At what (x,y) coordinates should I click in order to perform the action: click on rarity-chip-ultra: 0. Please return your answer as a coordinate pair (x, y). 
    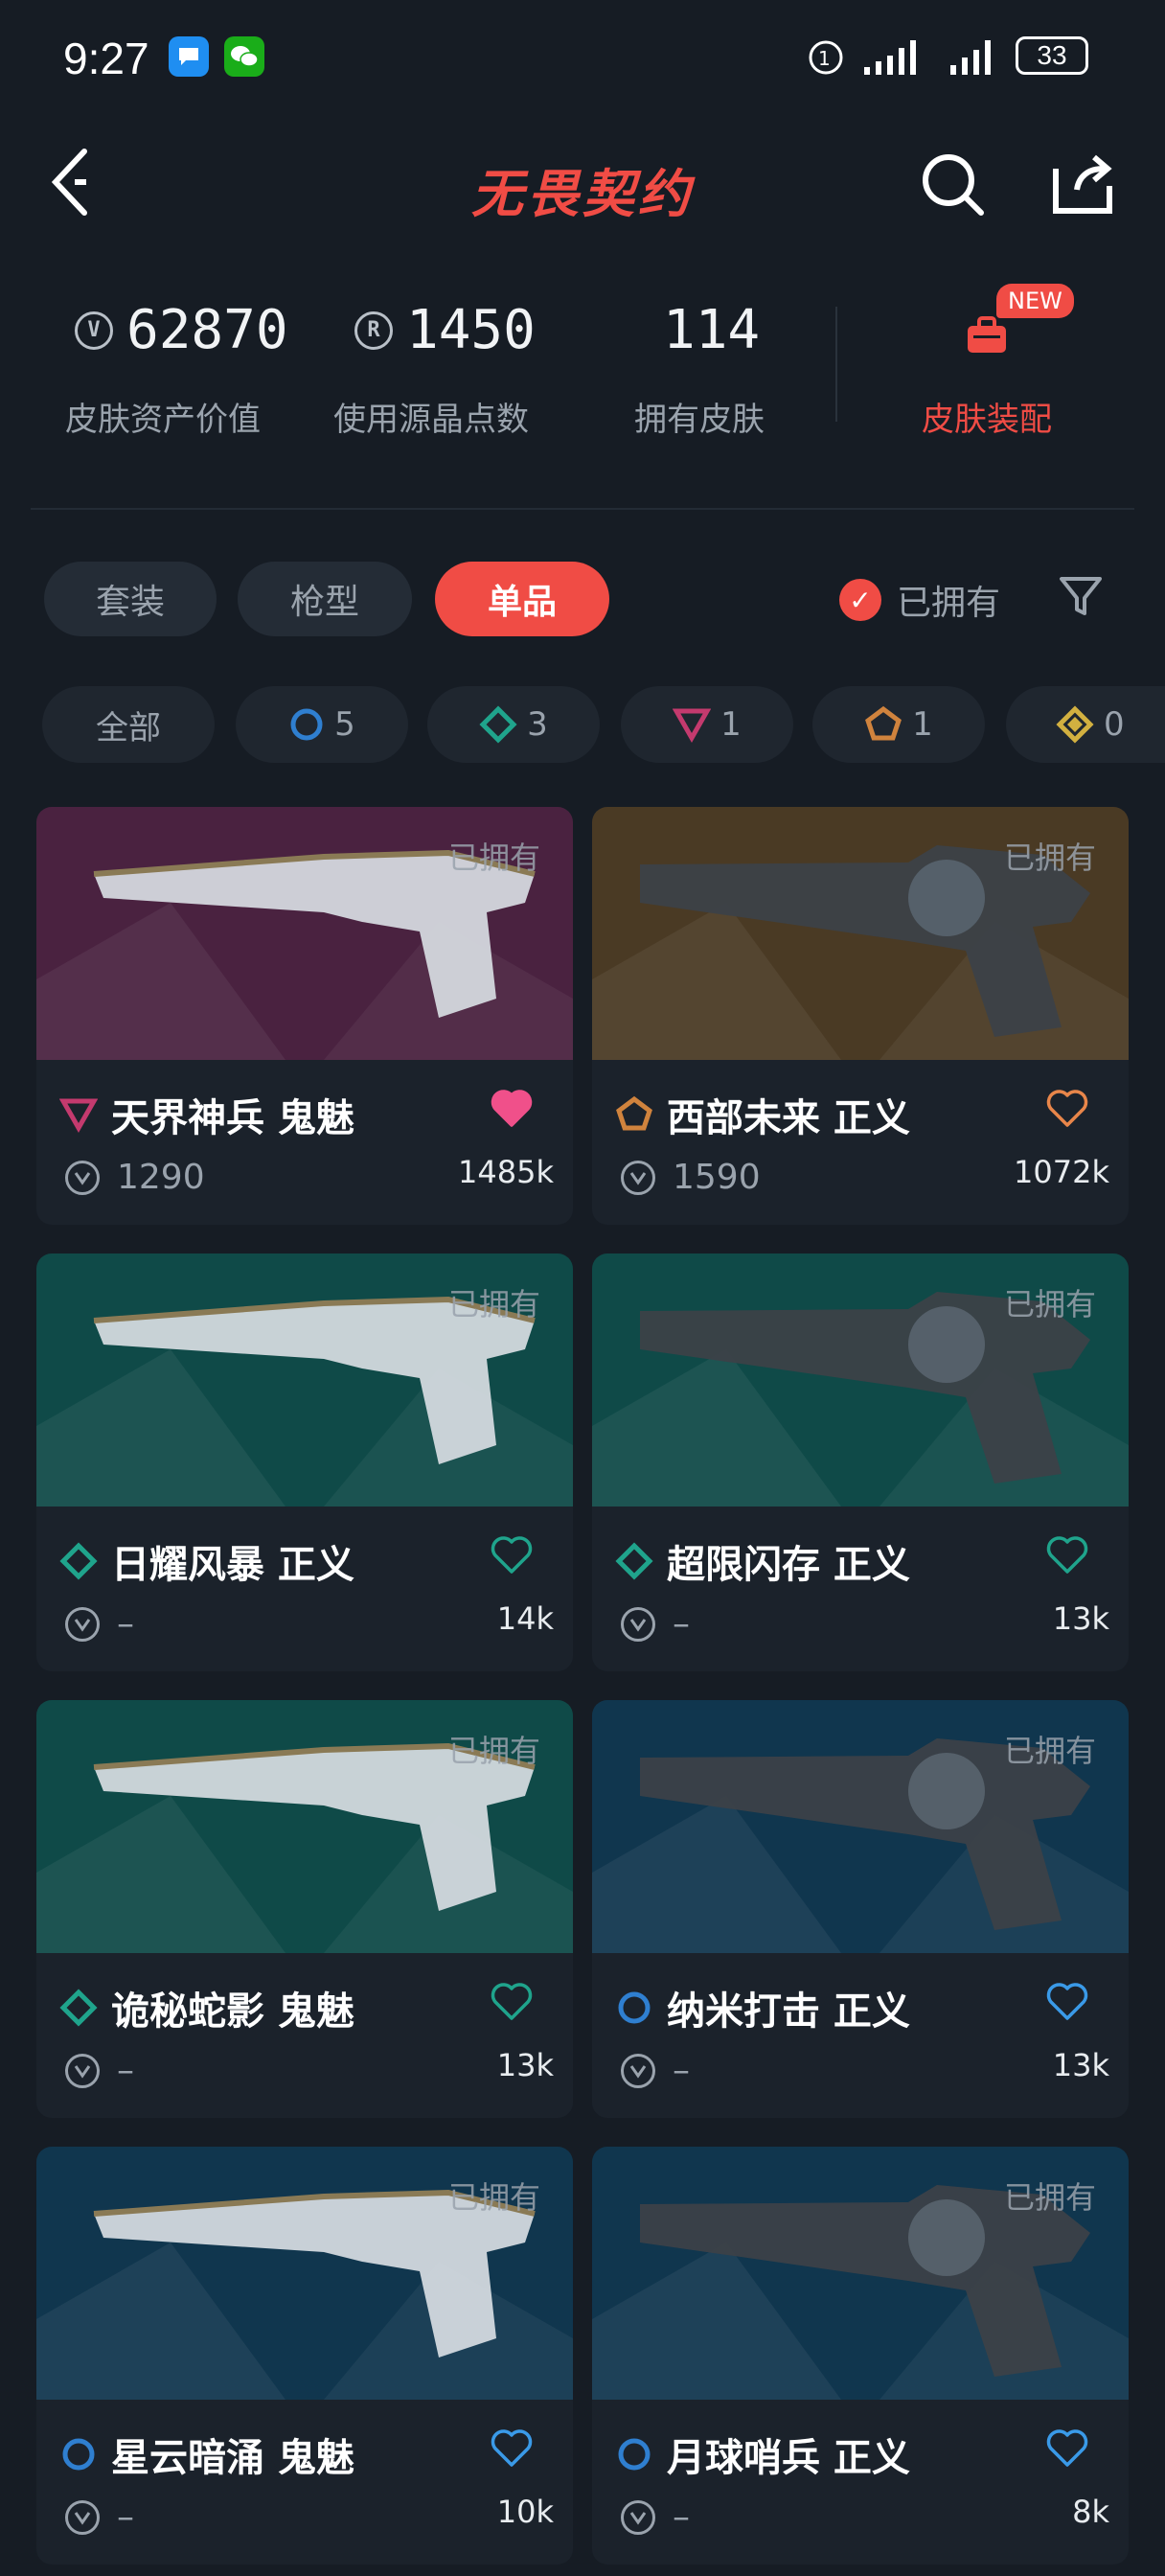
    Looking at the image, I should click on (1085, 724).